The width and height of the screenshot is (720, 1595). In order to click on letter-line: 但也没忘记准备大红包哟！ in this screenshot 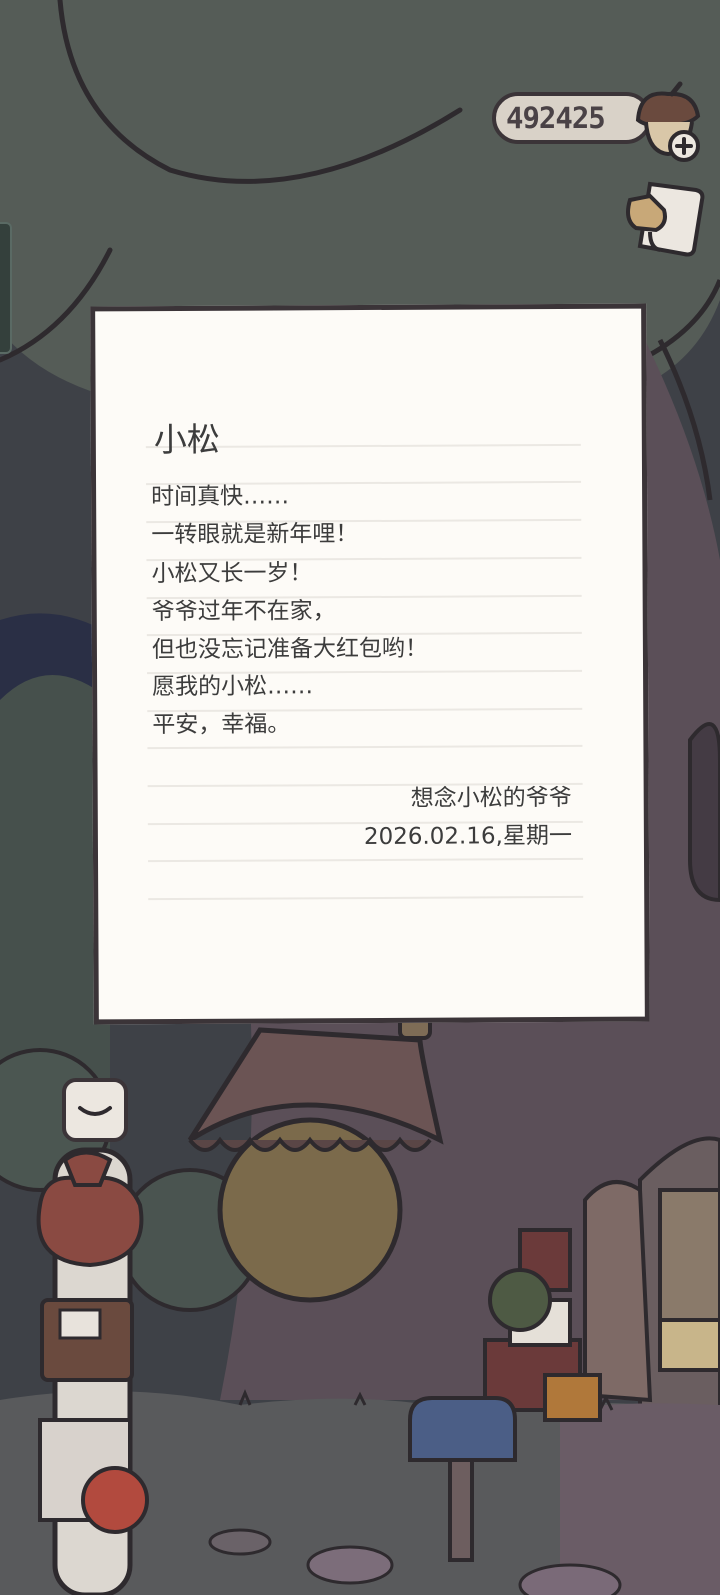, I will do `click(289, 649)`.